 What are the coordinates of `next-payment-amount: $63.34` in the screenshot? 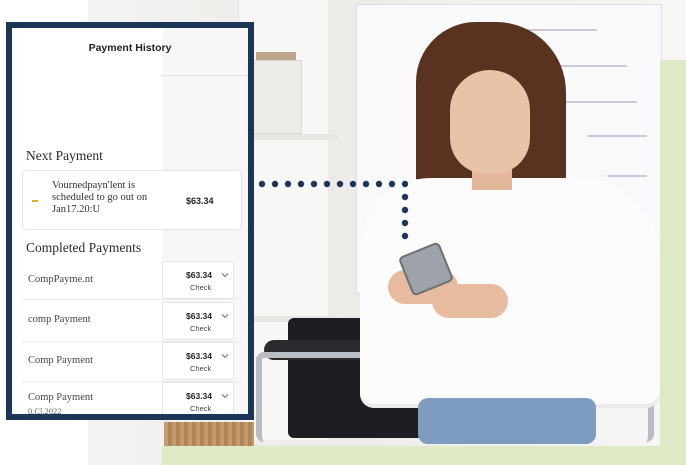 It's located at (200, 201).